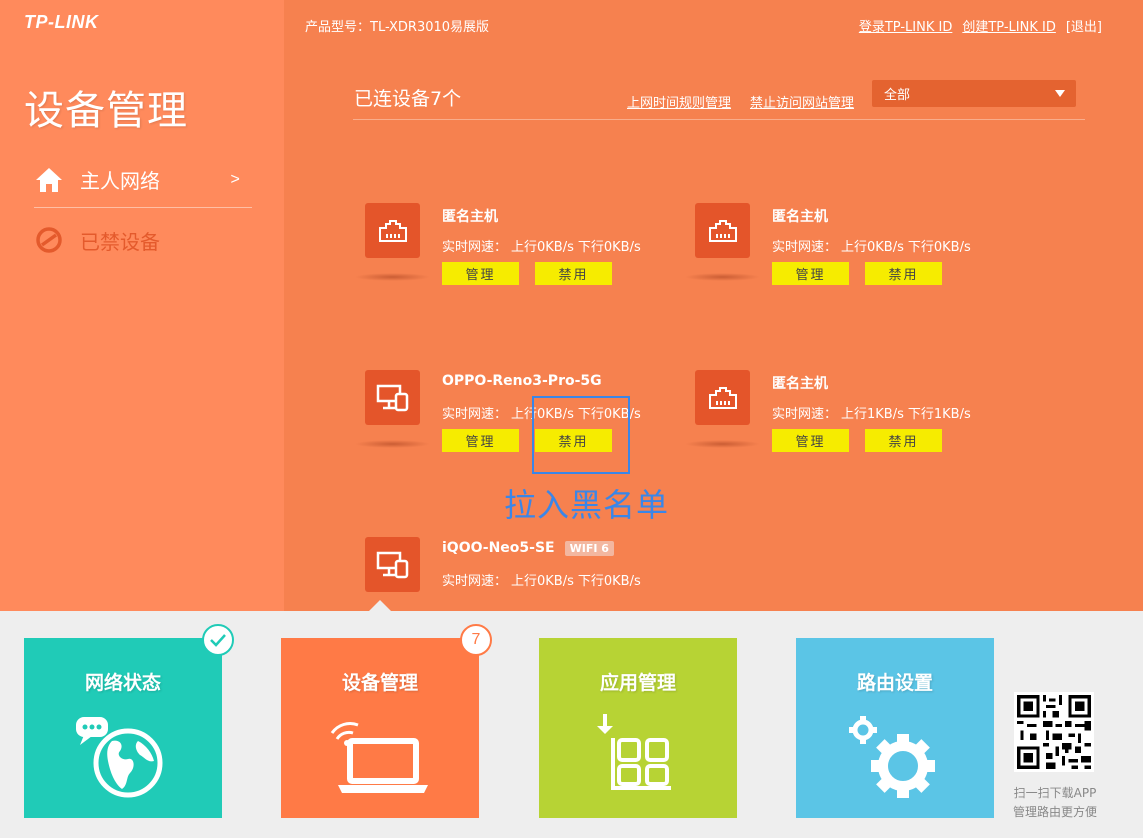  I want to click on home-icon, so click(49, 180).